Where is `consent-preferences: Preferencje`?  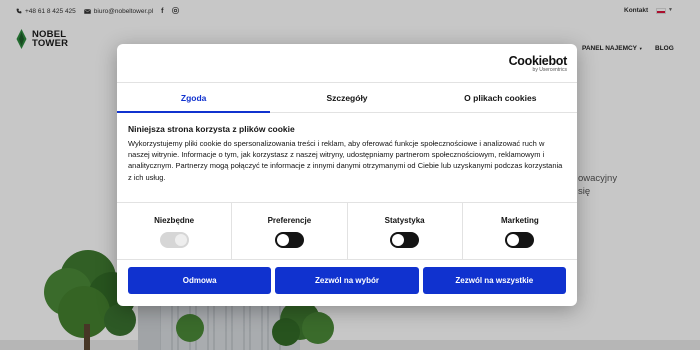
consent-preferences: Preferencje is located at coordinates (290, 231).